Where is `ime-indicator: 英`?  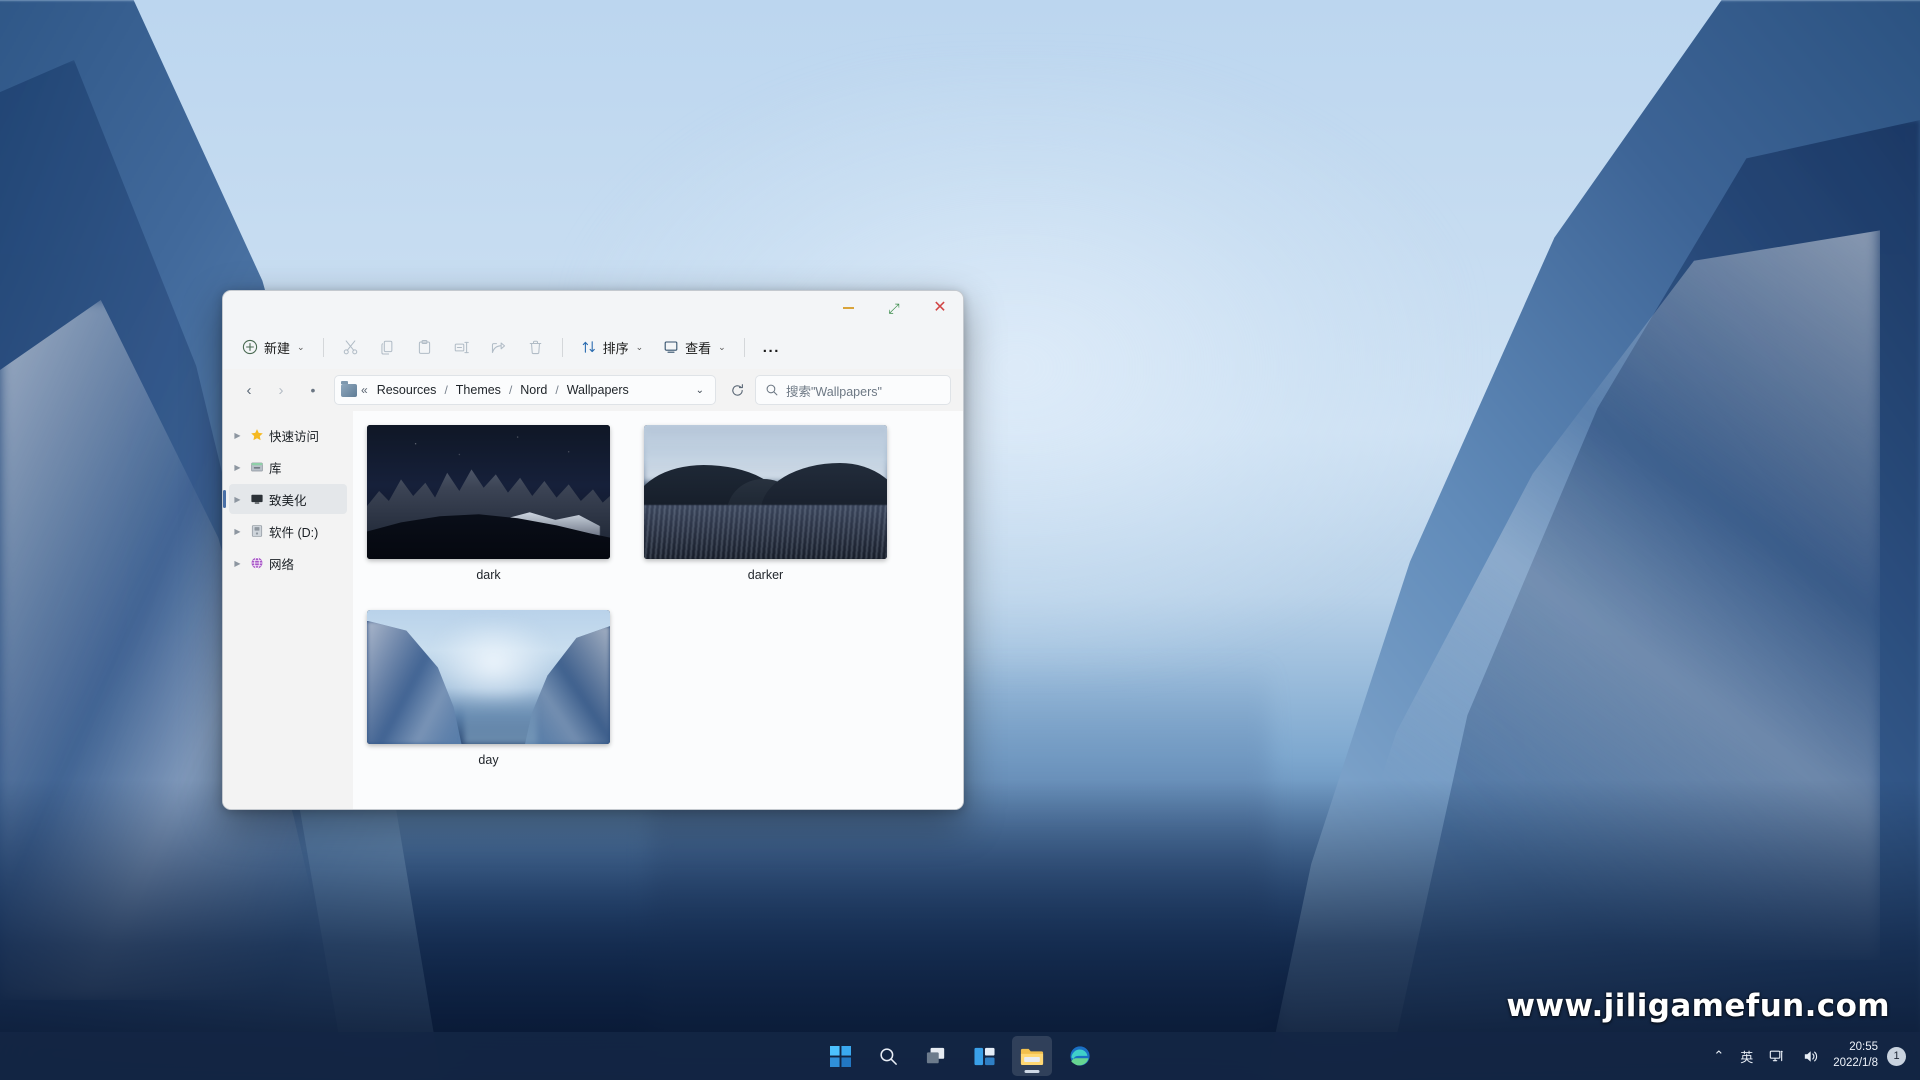 ime-indicator: 英 is located at coordinates (1746, 1056).